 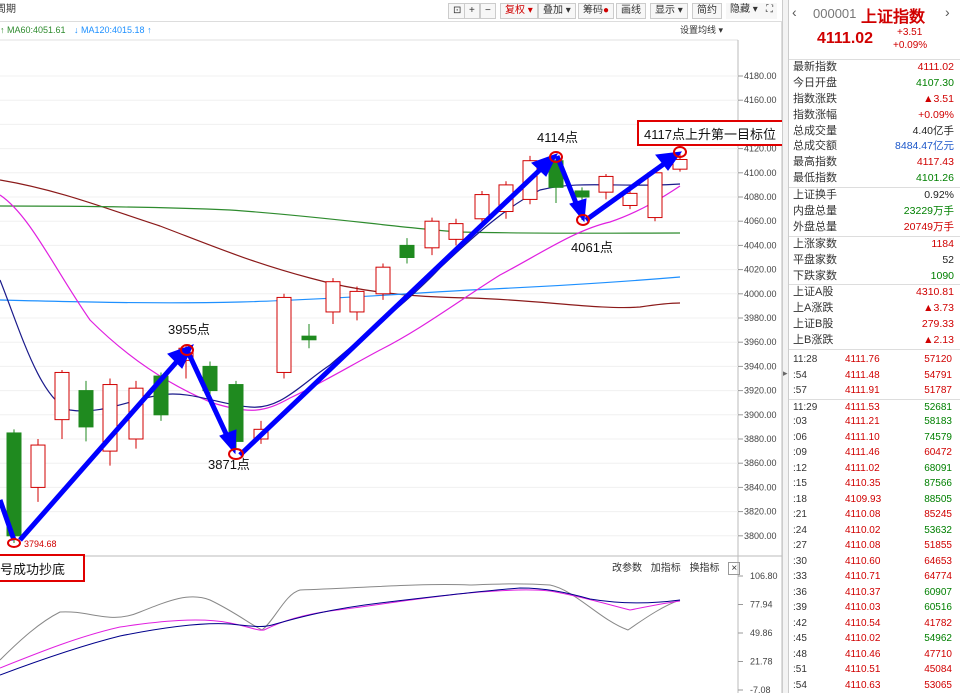 What do you see at coordinates (631, 11) in the screenshot?
I see `huaxian-button: 画线` at bounding box center [631, 11].